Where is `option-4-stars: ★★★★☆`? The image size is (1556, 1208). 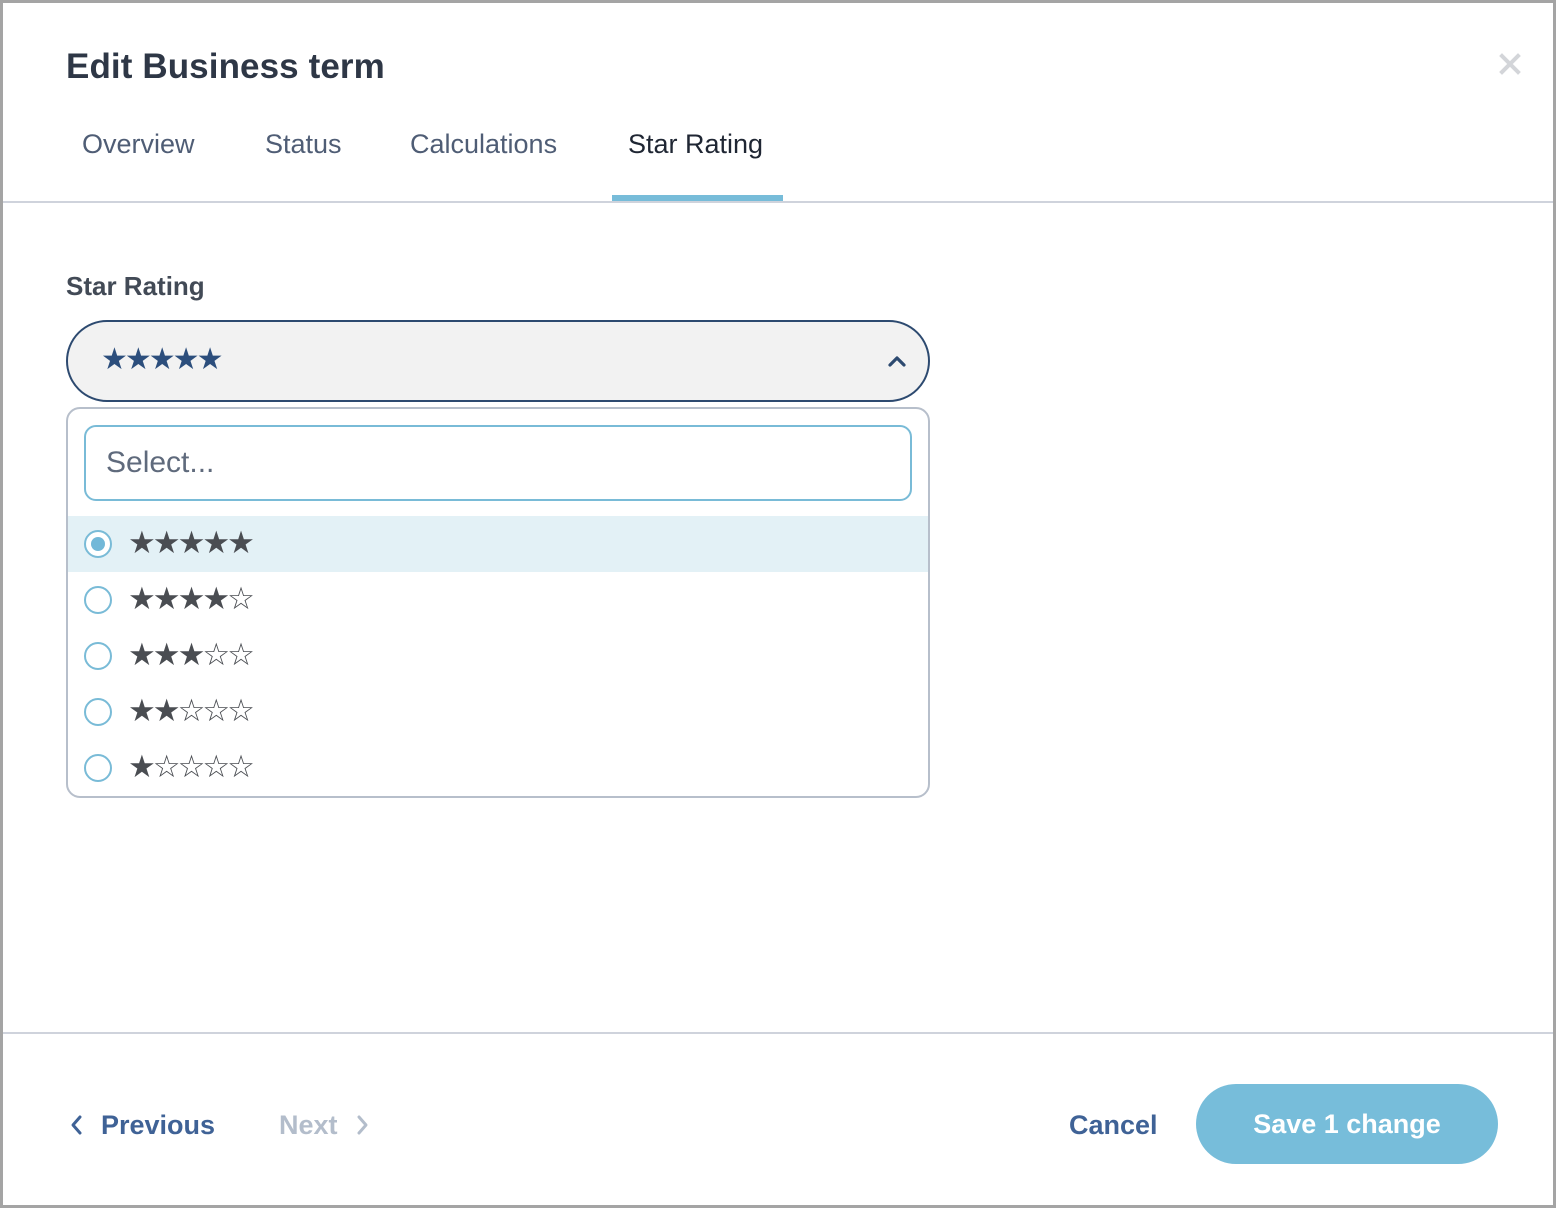 option-4-stars: ★★★★☆ is located at coordinates (498, 600).